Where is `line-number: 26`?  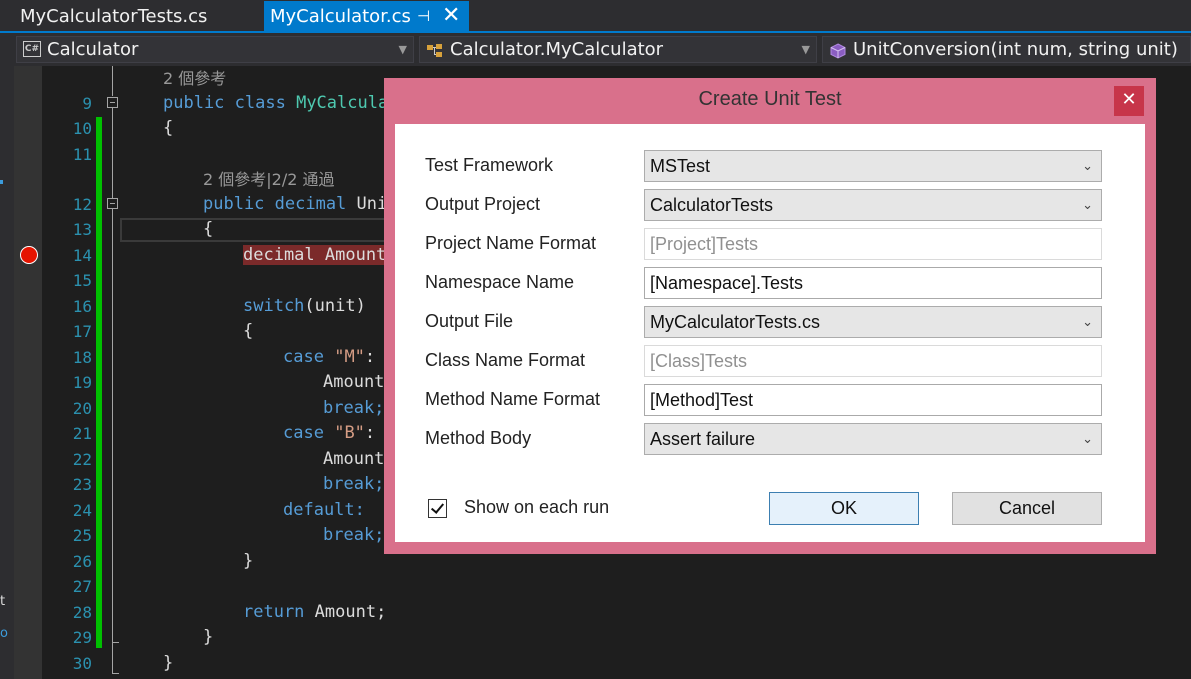
line-number: 26 is located at coordinates (82, 561).